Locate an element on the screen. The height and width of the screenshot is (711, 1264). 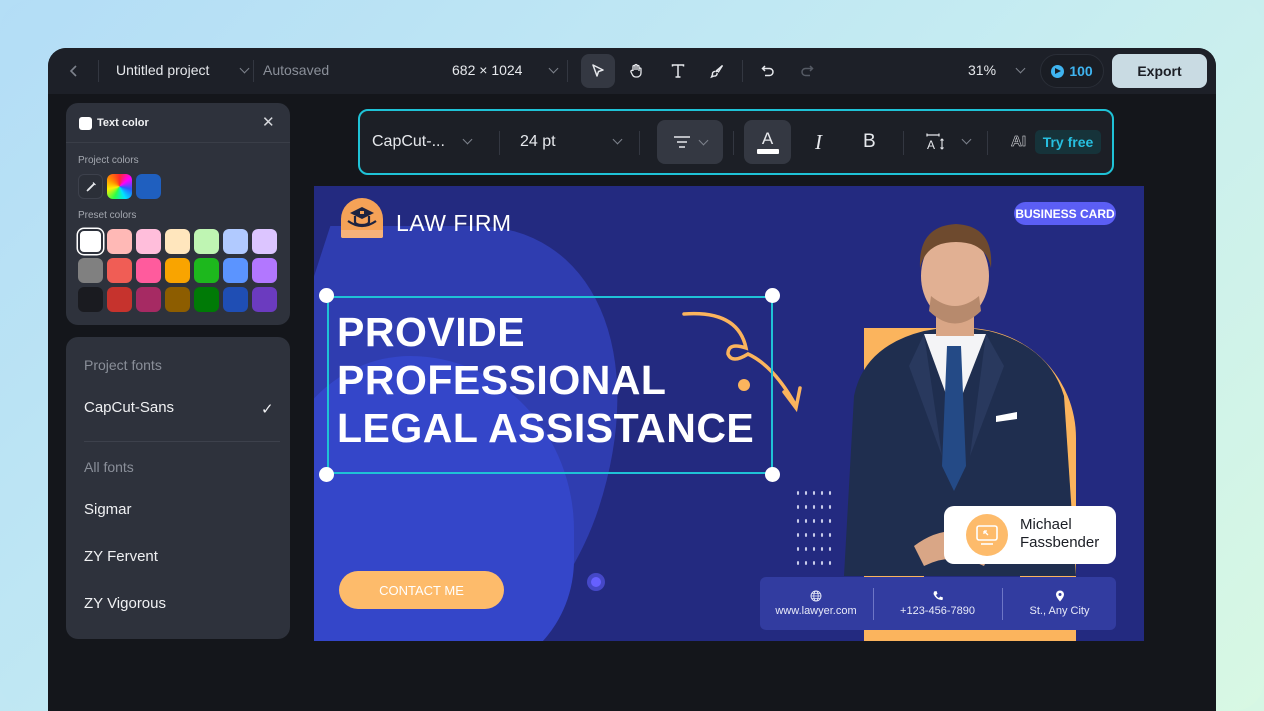
project-colors-label: Project colors is located at coordinates (108, 160).